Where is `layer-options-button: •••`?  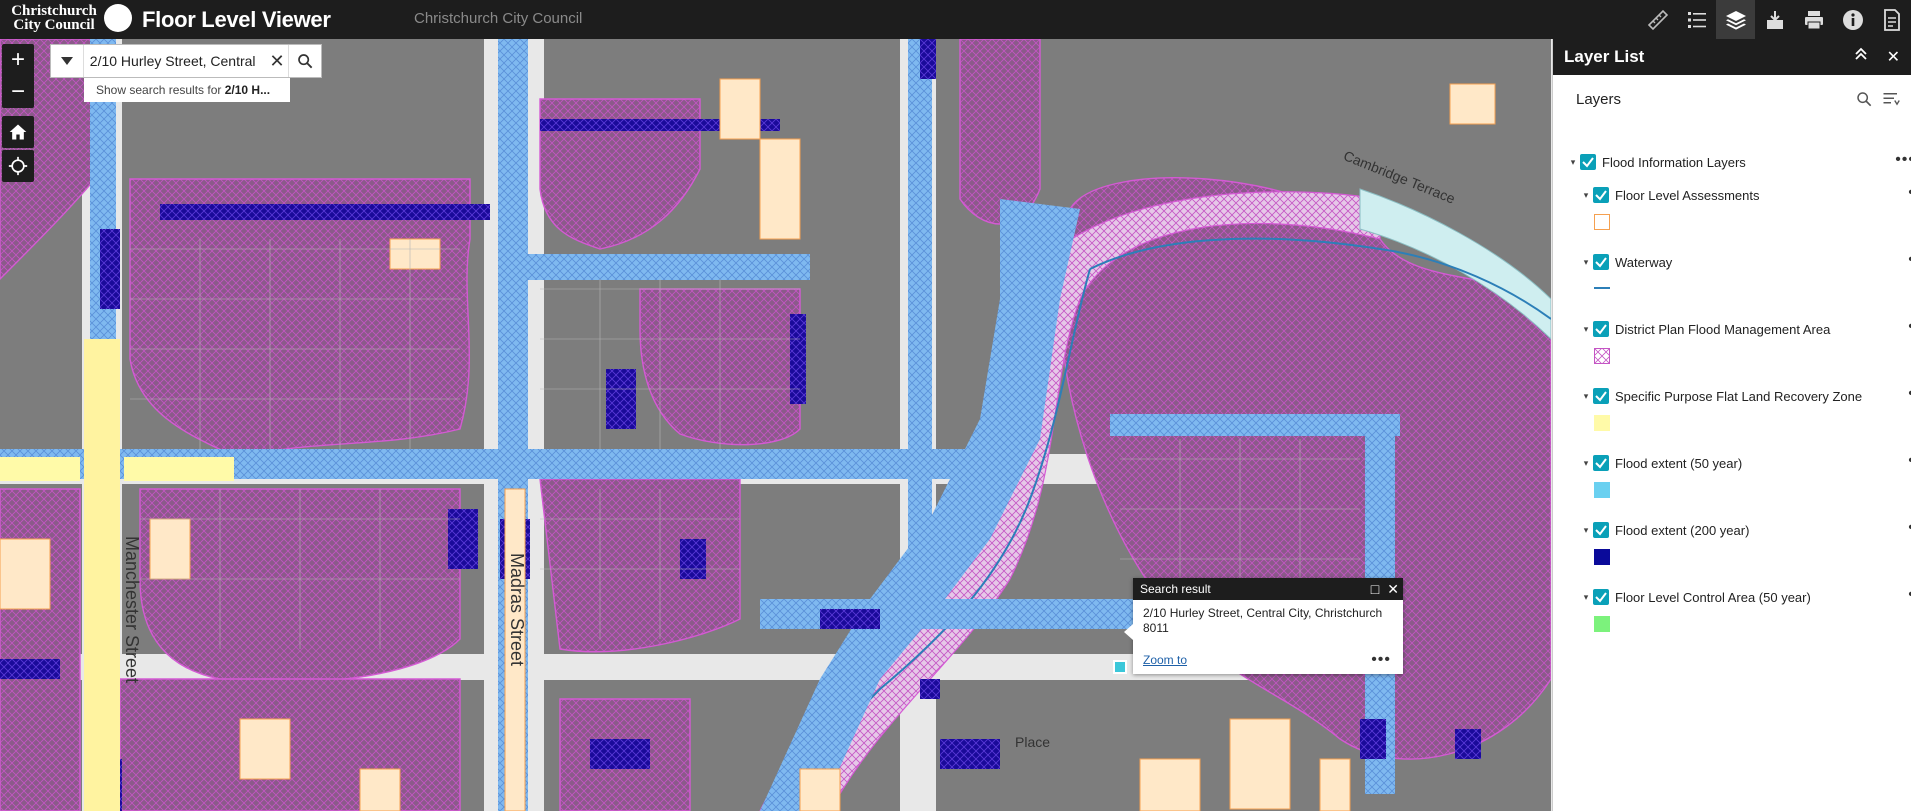 layer-options-button: ••• is located at coordinates (1903, 160).